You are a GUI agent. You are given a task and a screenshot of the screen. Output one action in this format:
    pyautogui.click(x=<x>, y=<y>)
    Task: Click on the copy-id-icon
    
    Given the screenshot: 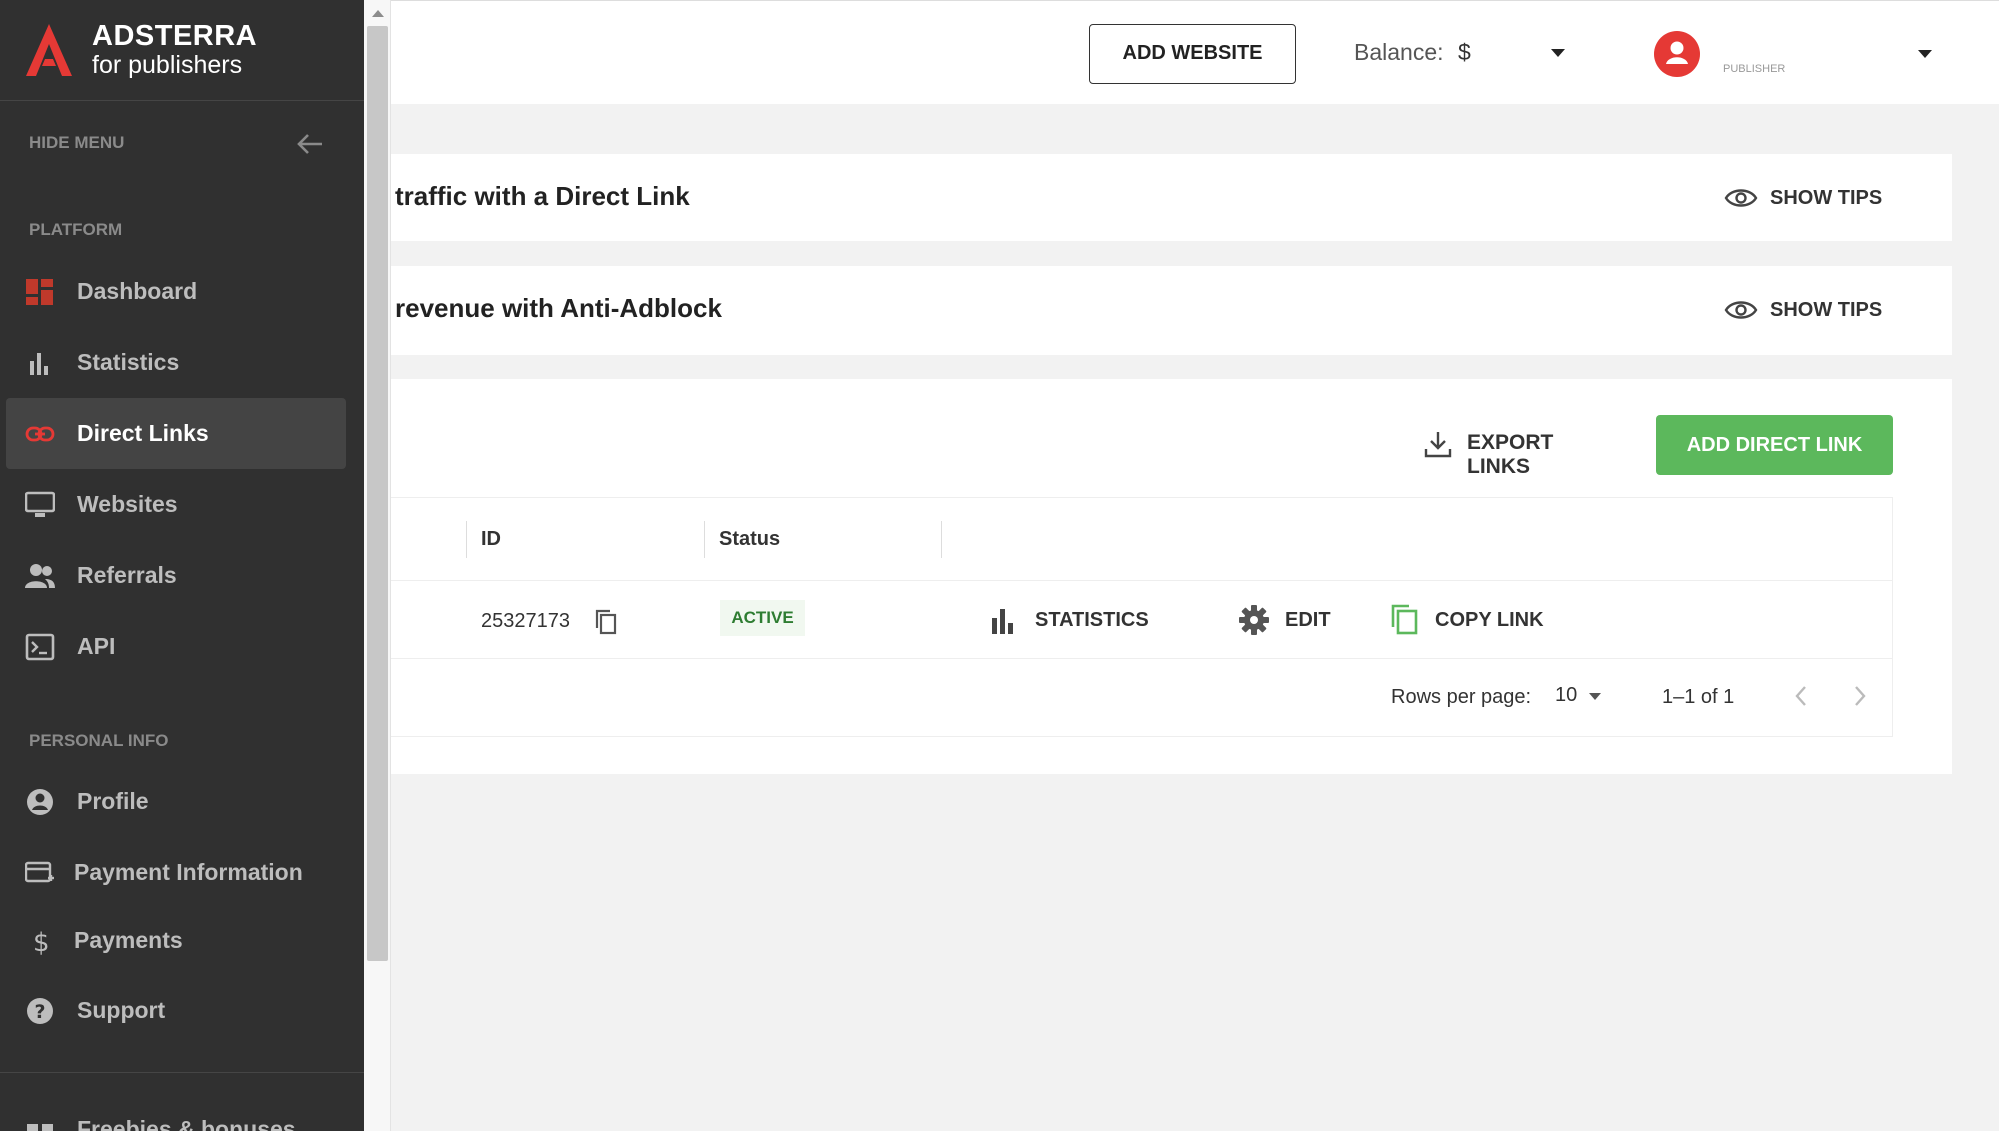 What is the action you would take?
    pyautogui.click(x=606, y=622)
    